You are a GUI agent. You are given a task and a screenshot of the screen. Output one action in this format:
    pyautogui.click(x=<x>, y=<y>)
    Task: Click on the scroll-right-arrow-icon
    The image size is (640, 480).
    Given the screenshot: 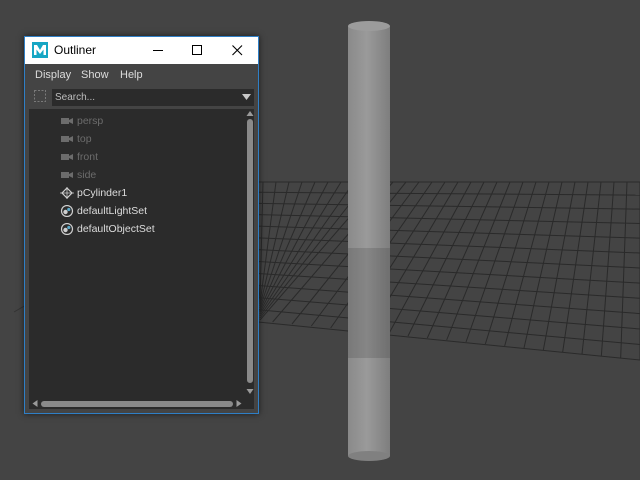 What is the action you would take?
    pyautogui.click(x=239, y=403)
    